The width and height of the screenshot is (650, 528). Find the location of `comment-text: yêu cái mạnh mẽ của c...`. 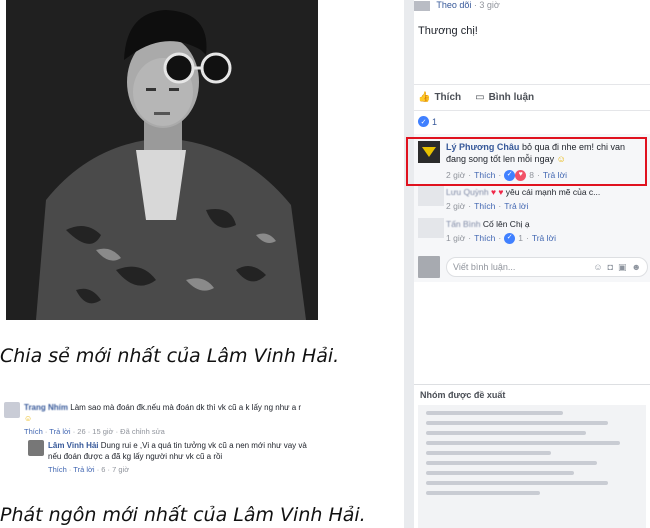

comment-text: yêu cái mạnh mẽ của c... is located at coordinates (553, 192).